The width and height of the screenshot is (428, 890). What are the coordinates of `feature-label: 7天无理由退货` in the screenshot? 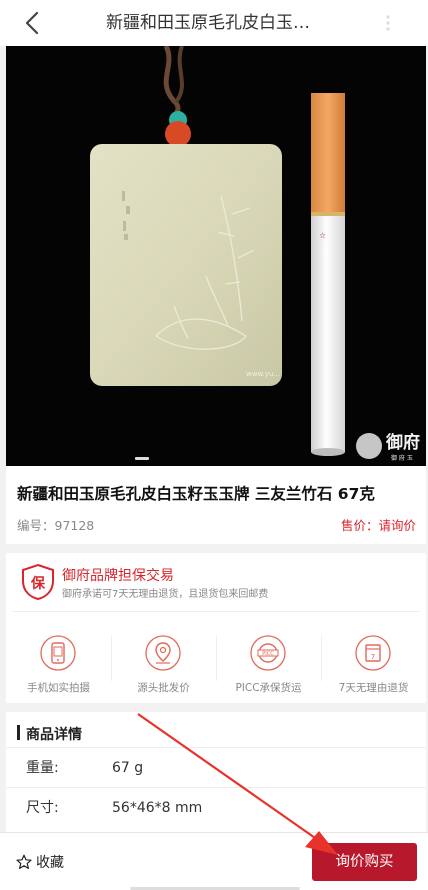 It's located at (373, 688).